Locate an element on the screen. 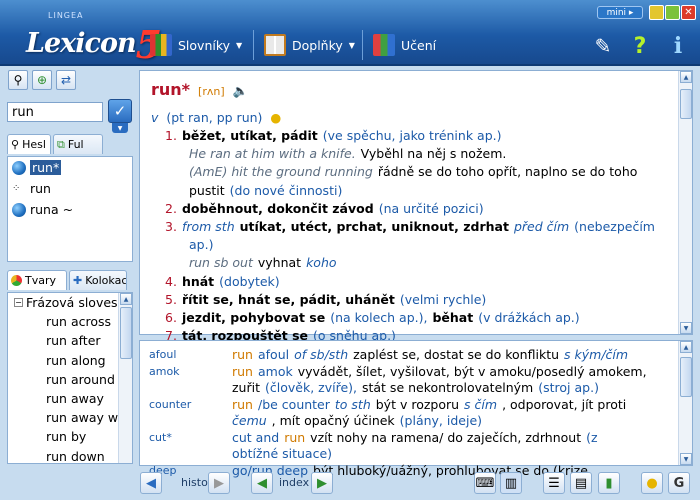 The width and height of the screenshot is (700, 500). tree-item: run after is located at coordinates (70, 340).